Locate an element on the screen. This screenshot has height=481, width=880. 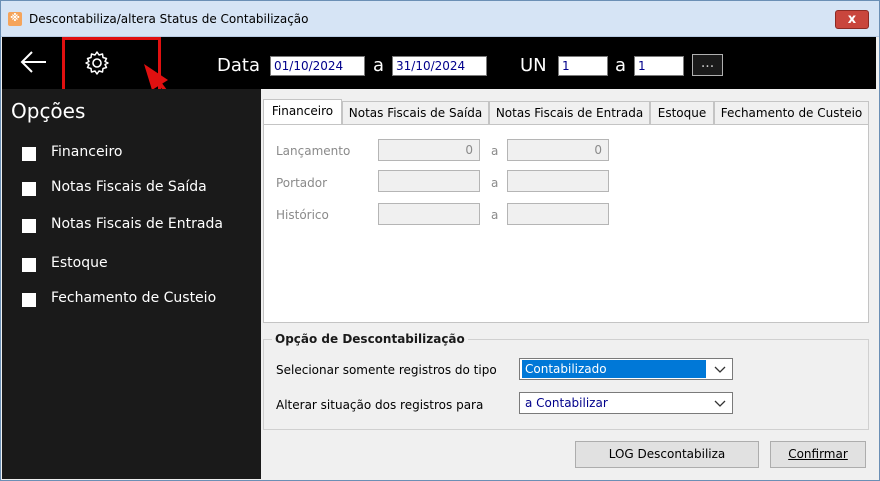
tab-notas-saida: Notas Fiscais de Saída is located at coordinates (415, 113).